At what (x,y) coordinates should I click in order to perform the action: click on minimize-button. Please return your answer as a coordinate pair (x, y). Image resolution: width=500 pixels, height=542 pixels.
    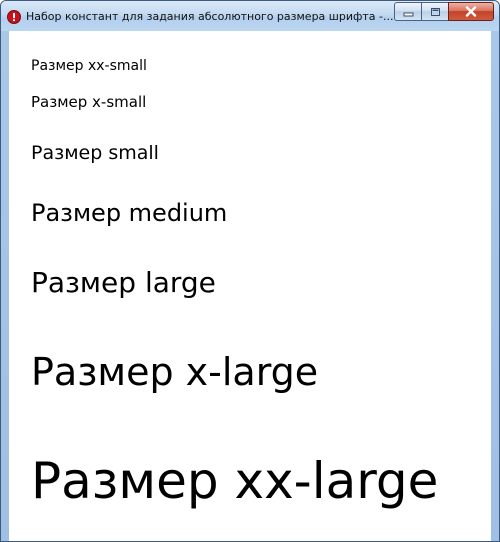
    Looking at the image, I should click on (407, 11).